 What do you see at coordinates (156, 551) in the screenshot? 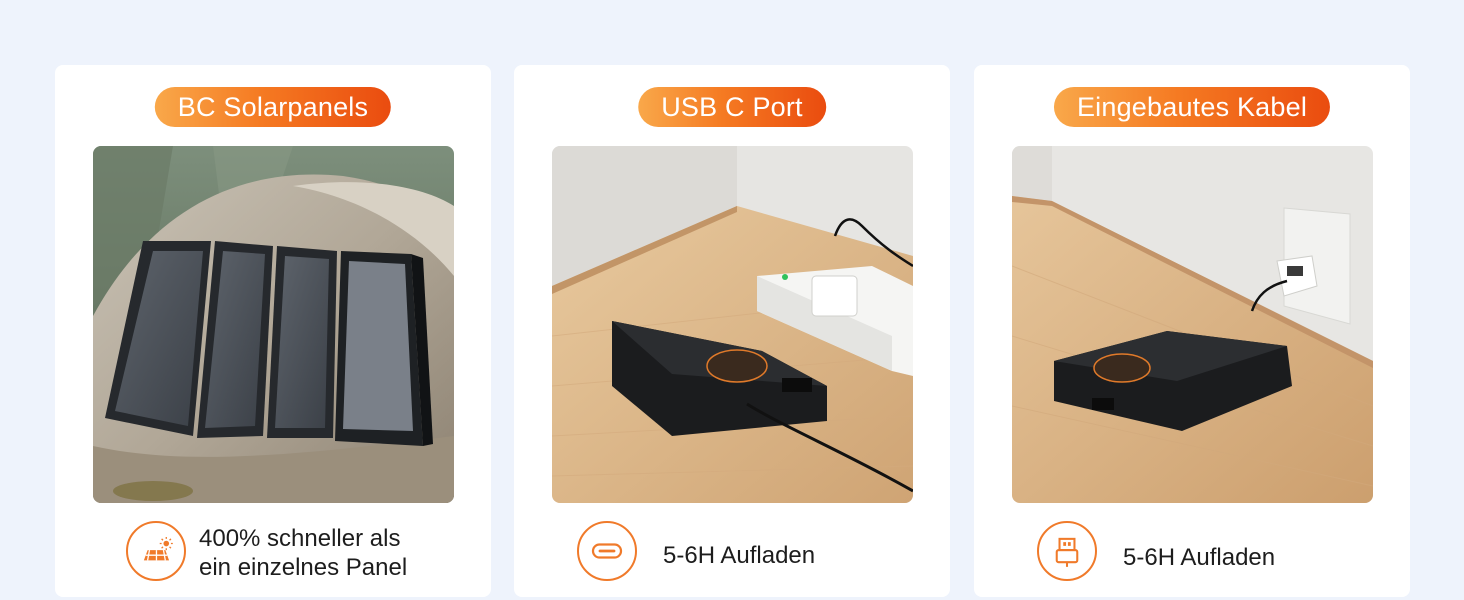
I see `solar-panel-icon` at bounding box center [156, 551].